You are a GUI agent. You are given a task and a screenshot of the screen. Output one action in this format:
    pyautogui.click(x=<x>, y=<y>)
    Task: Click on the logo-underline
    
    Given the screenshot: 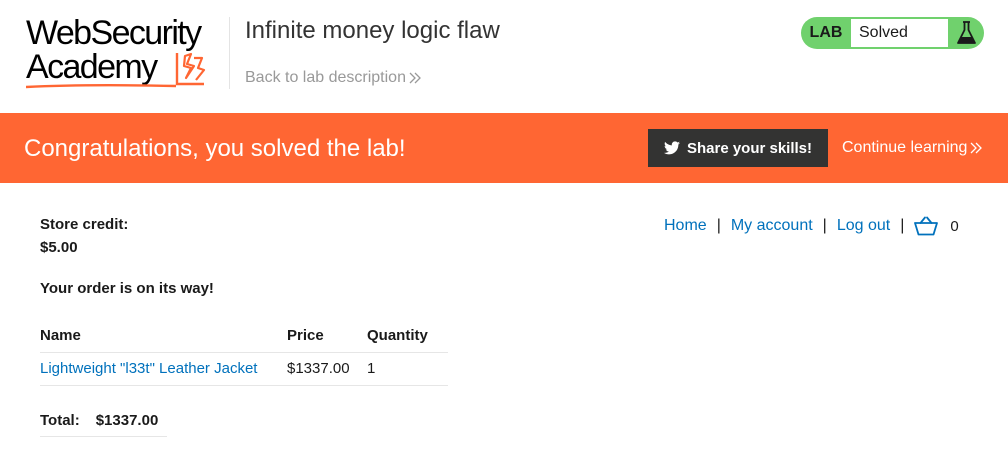 What is the action you would take?
    pyautogui.click(x=101, y=86)
    